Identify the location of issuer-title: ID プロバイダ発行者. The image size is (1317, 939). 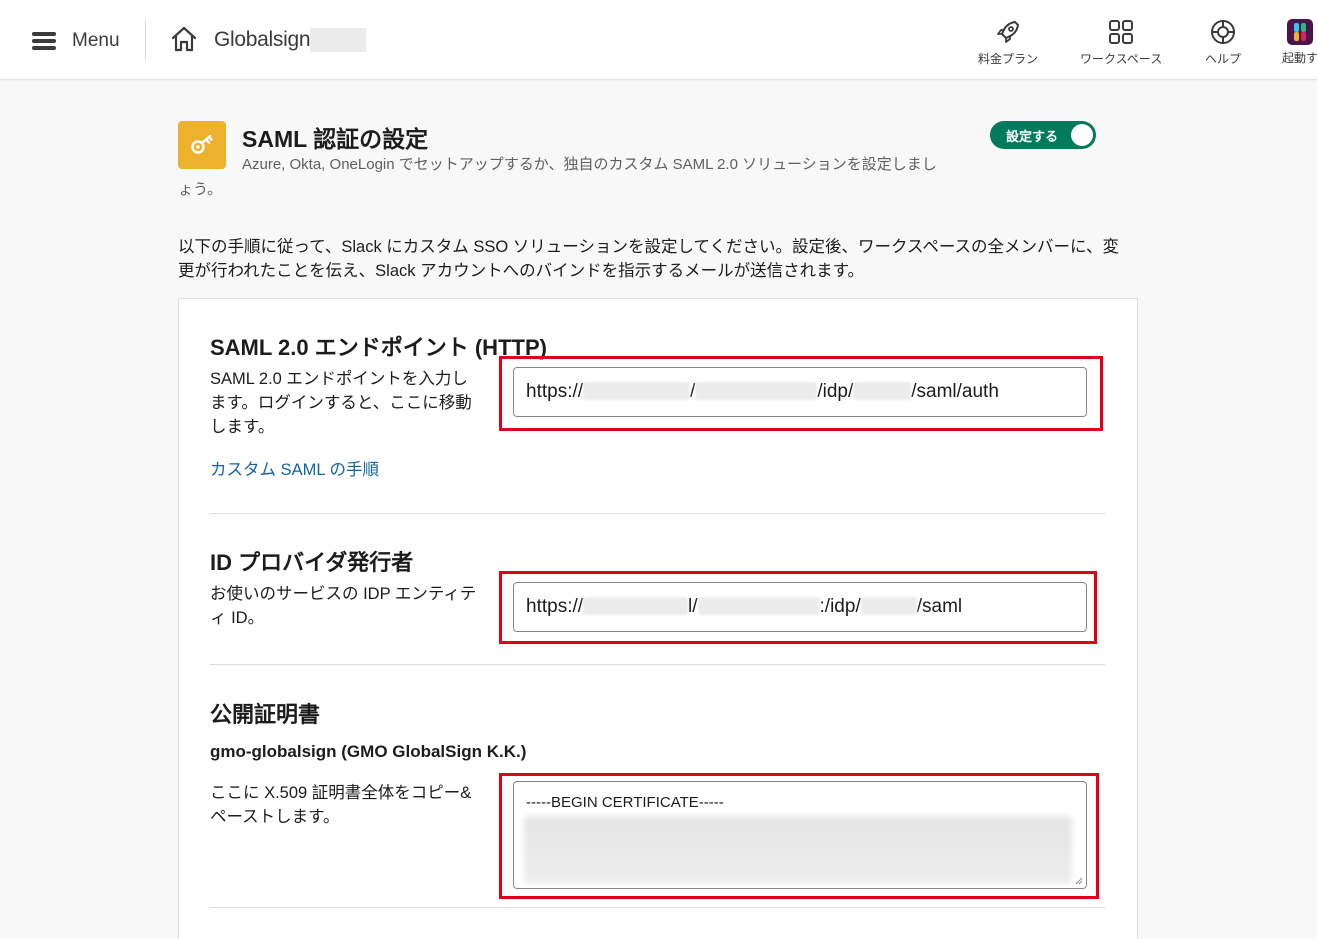
(312, 562).